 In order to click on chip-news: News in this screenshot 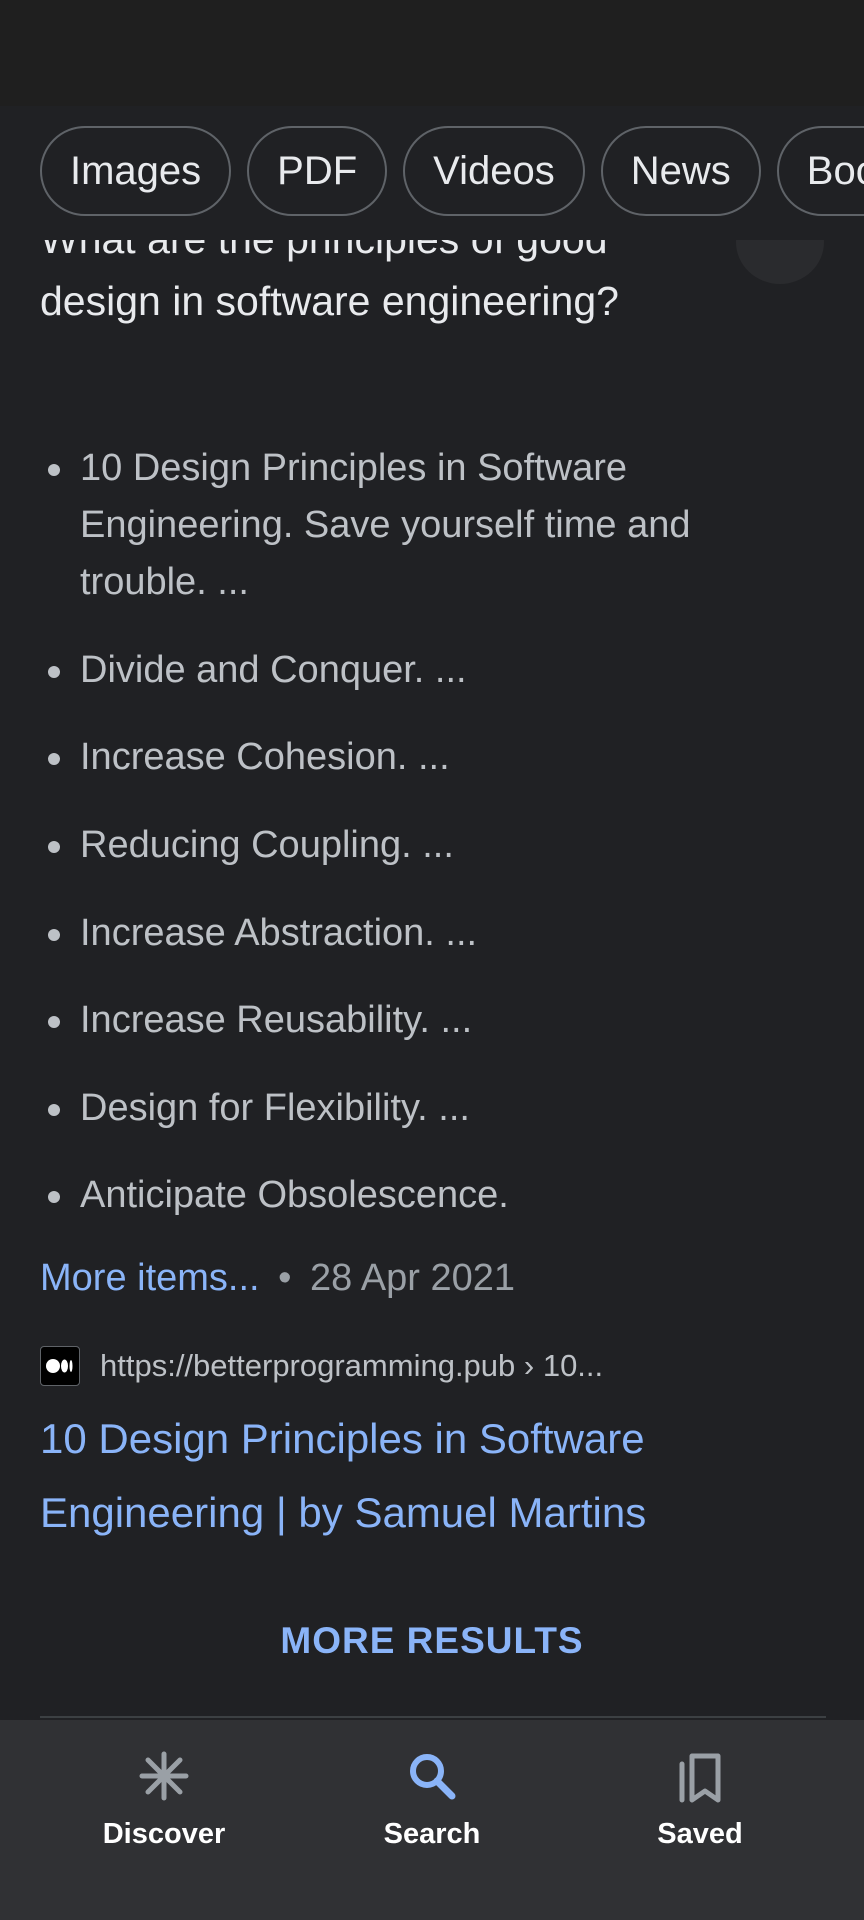, I will do `click(680, 171)`.